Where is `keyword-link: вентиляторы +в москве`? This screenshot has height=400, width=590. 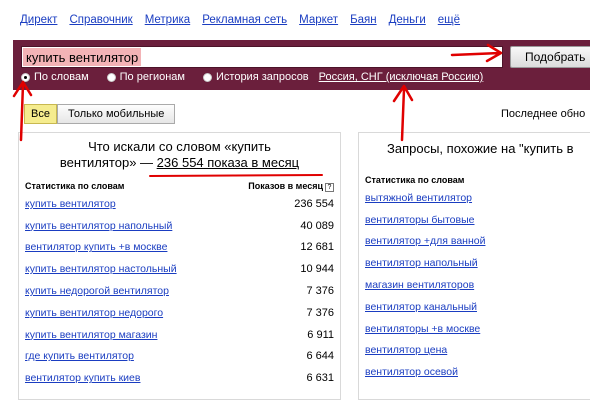
keyword-link: вентиляторы +в москве is located at coordinates (422, 329).